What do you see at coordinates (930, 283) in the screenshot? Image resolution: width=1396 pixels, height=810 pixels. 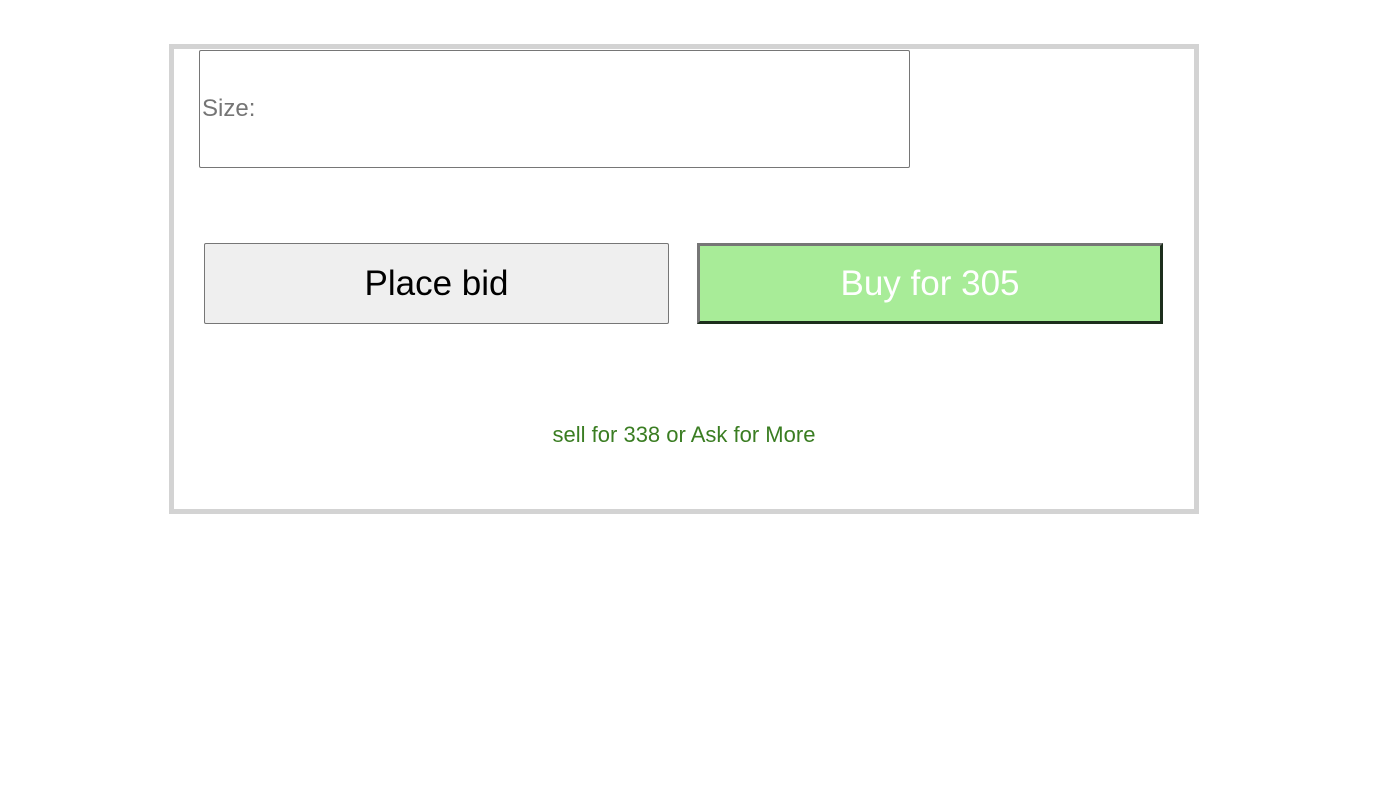 I see `buy-button: Buy for 305` at bounding box center [930, 283].